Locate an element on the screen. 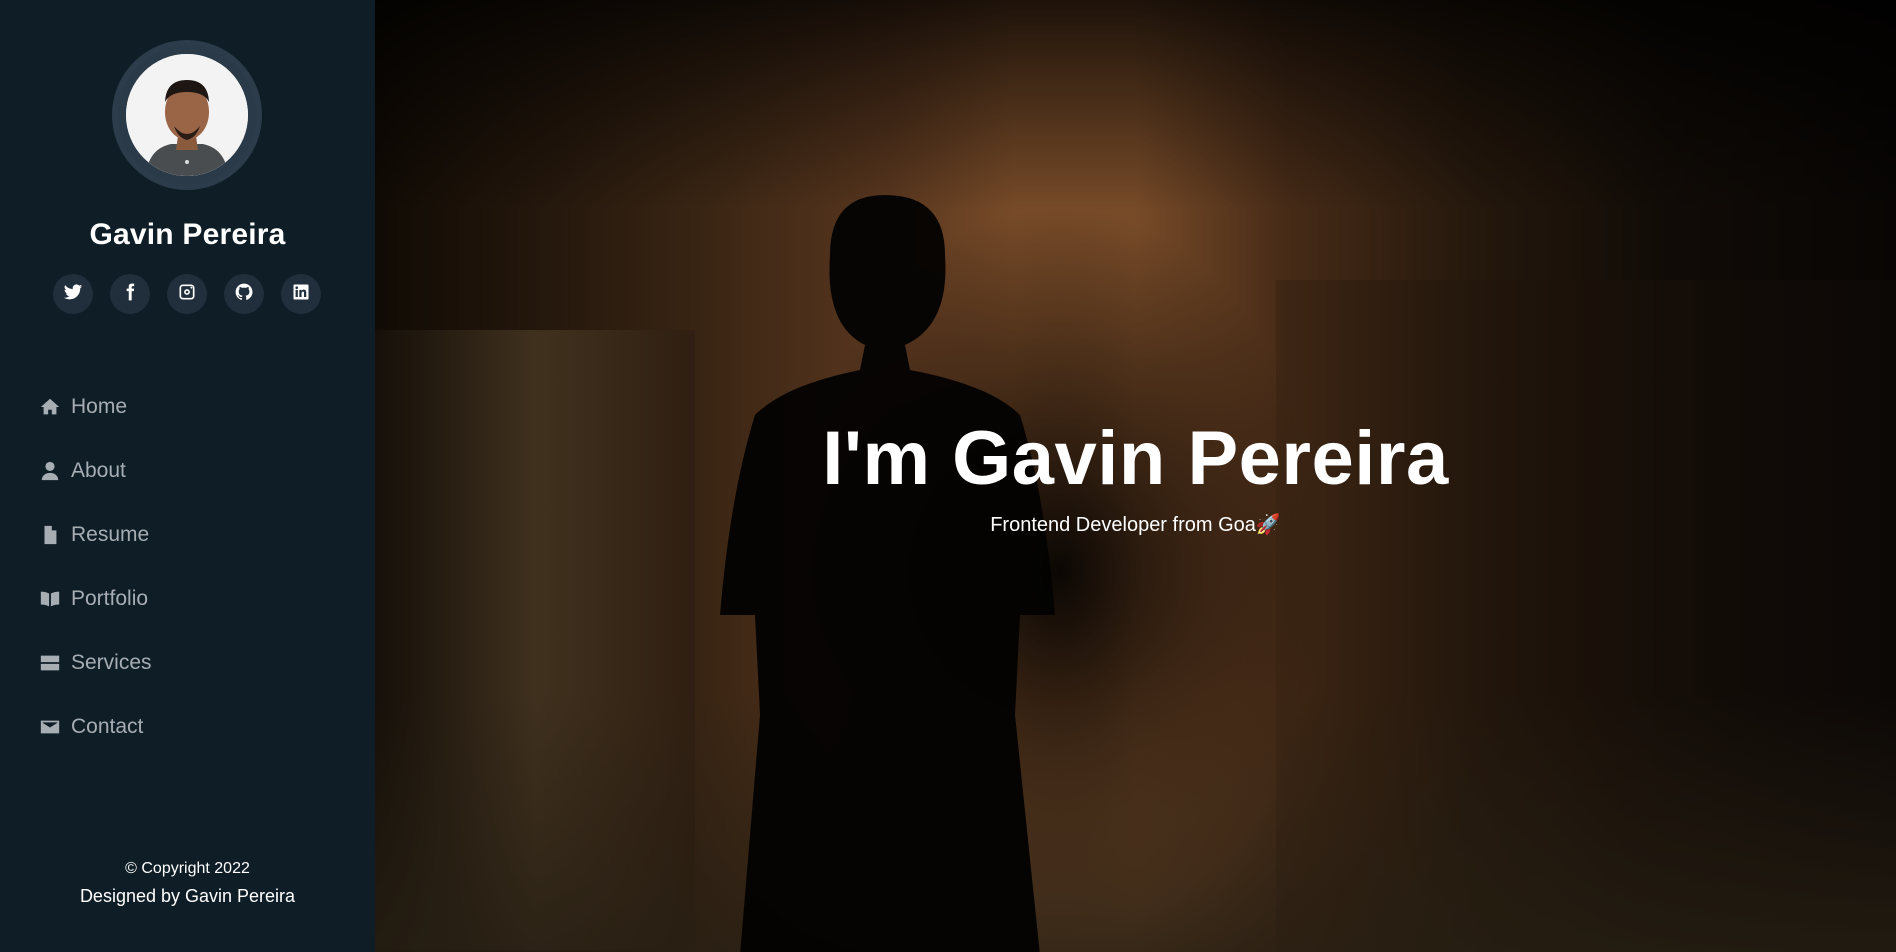  linkedin-icon is located at coordinates (301, 294).